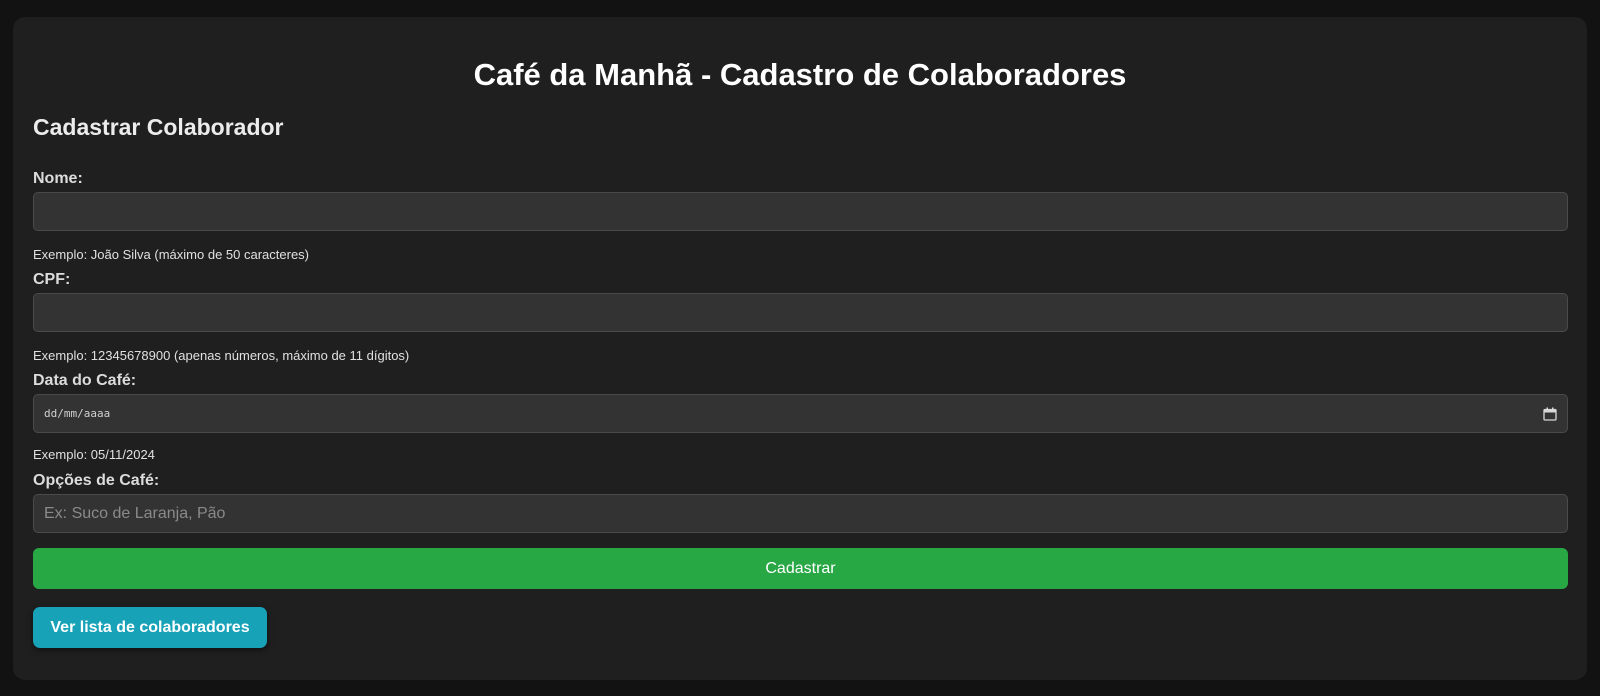 The height and width of the screenshot is (696, 1600). Describe the element at coordinates (77, 413) in the screenshot. I see `date-placeholder: dd/mm/aaaa` at that location.